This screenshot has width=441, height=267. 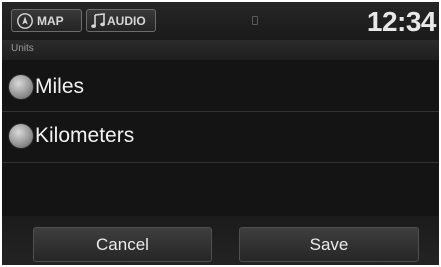 I want to click on section-title: Units, so click(x=22, y=48).